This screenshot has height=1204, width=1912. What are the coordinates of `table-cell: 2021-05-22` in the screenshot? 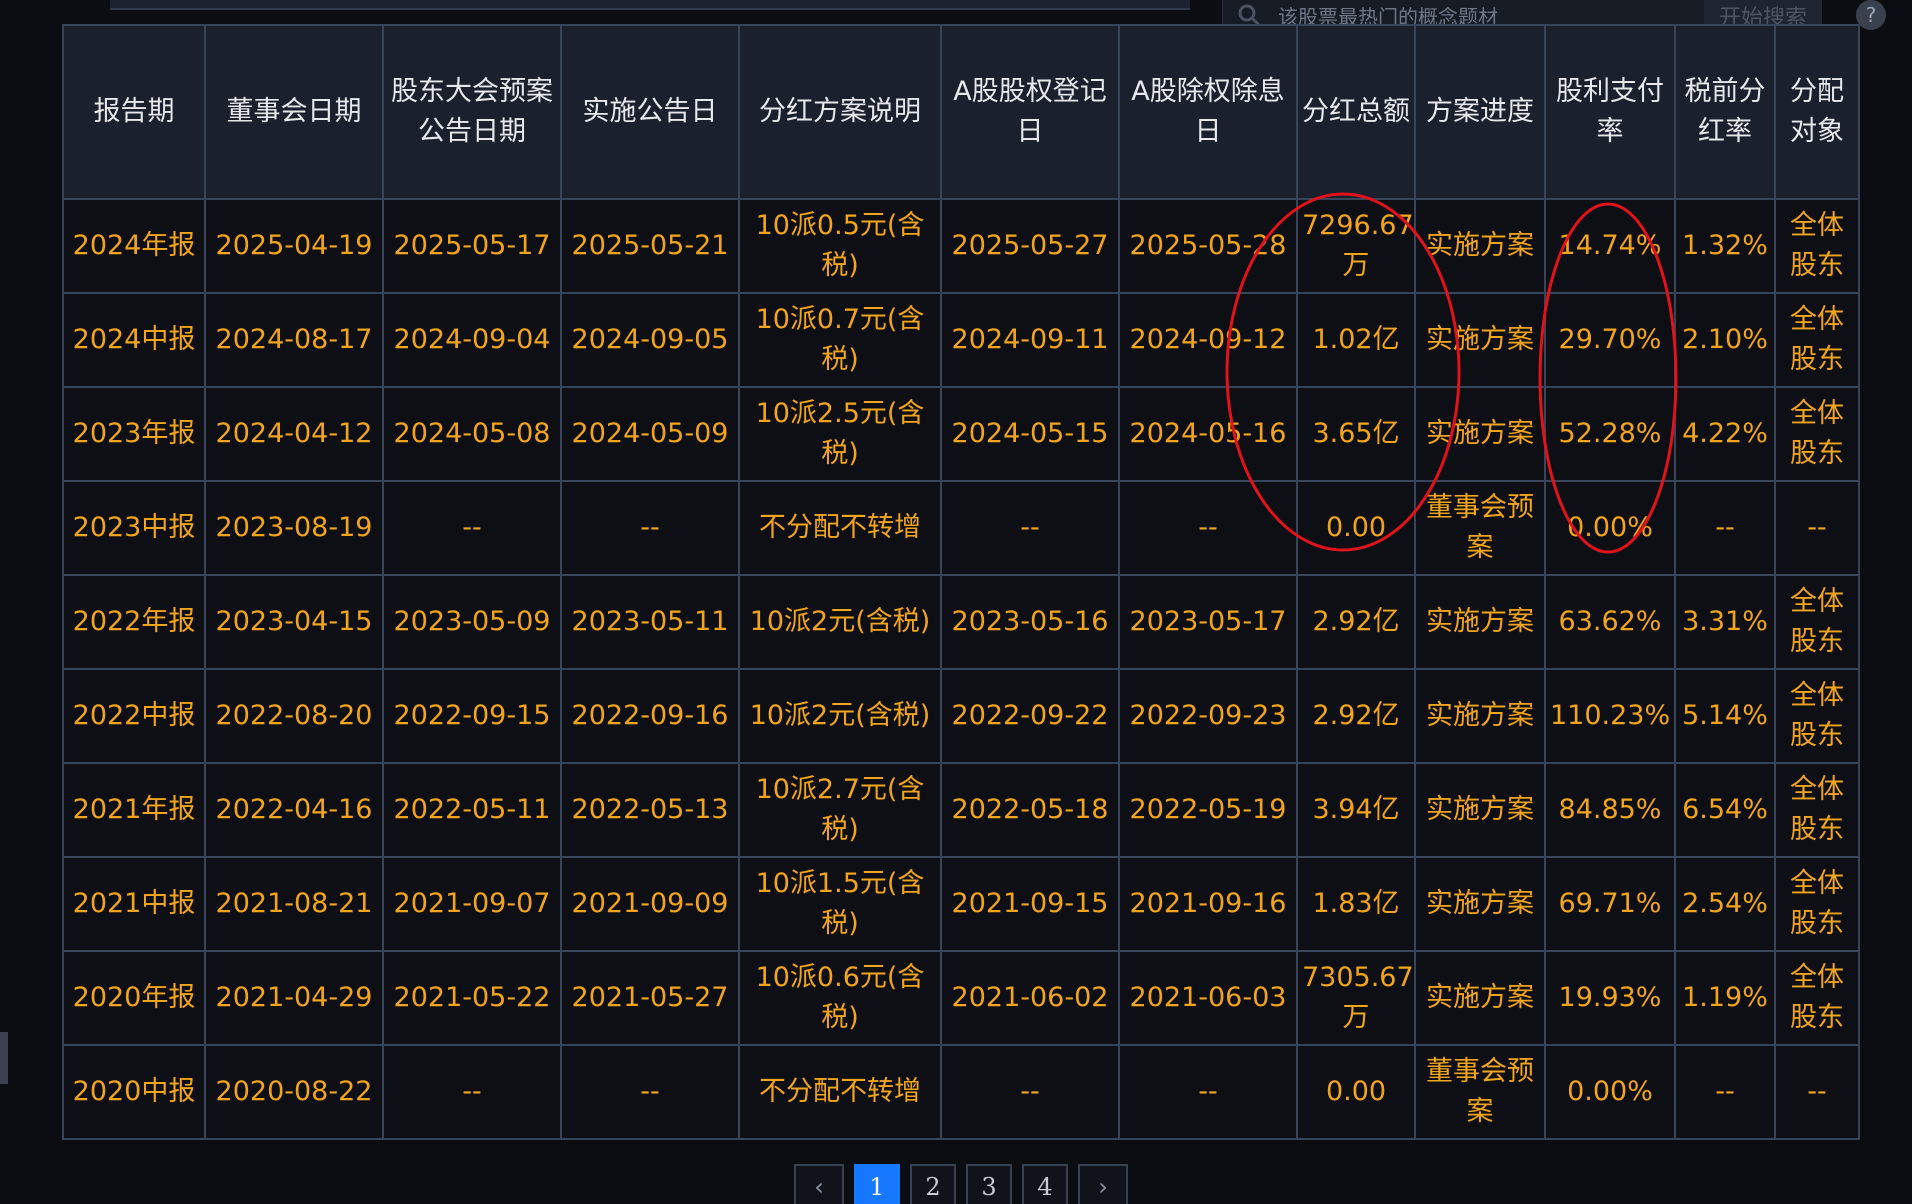 It's located at (472, 998).